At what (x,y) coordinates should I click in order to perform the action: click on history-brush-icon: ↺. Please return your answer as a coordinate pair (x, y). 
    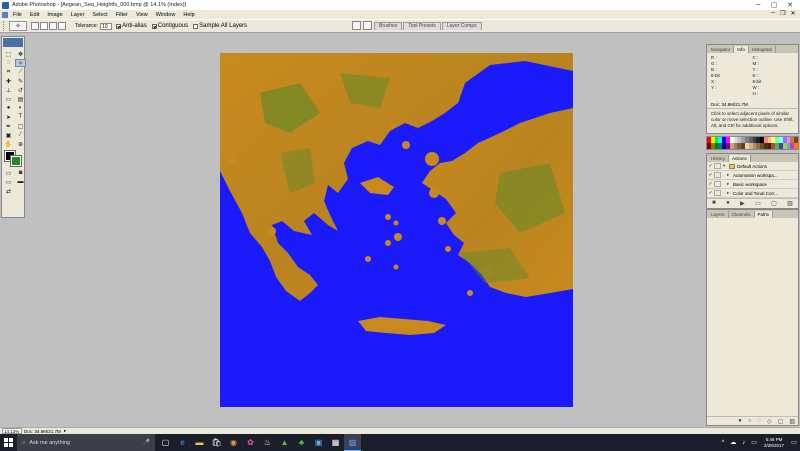
    Looking at the image, I should click on (20, 90).